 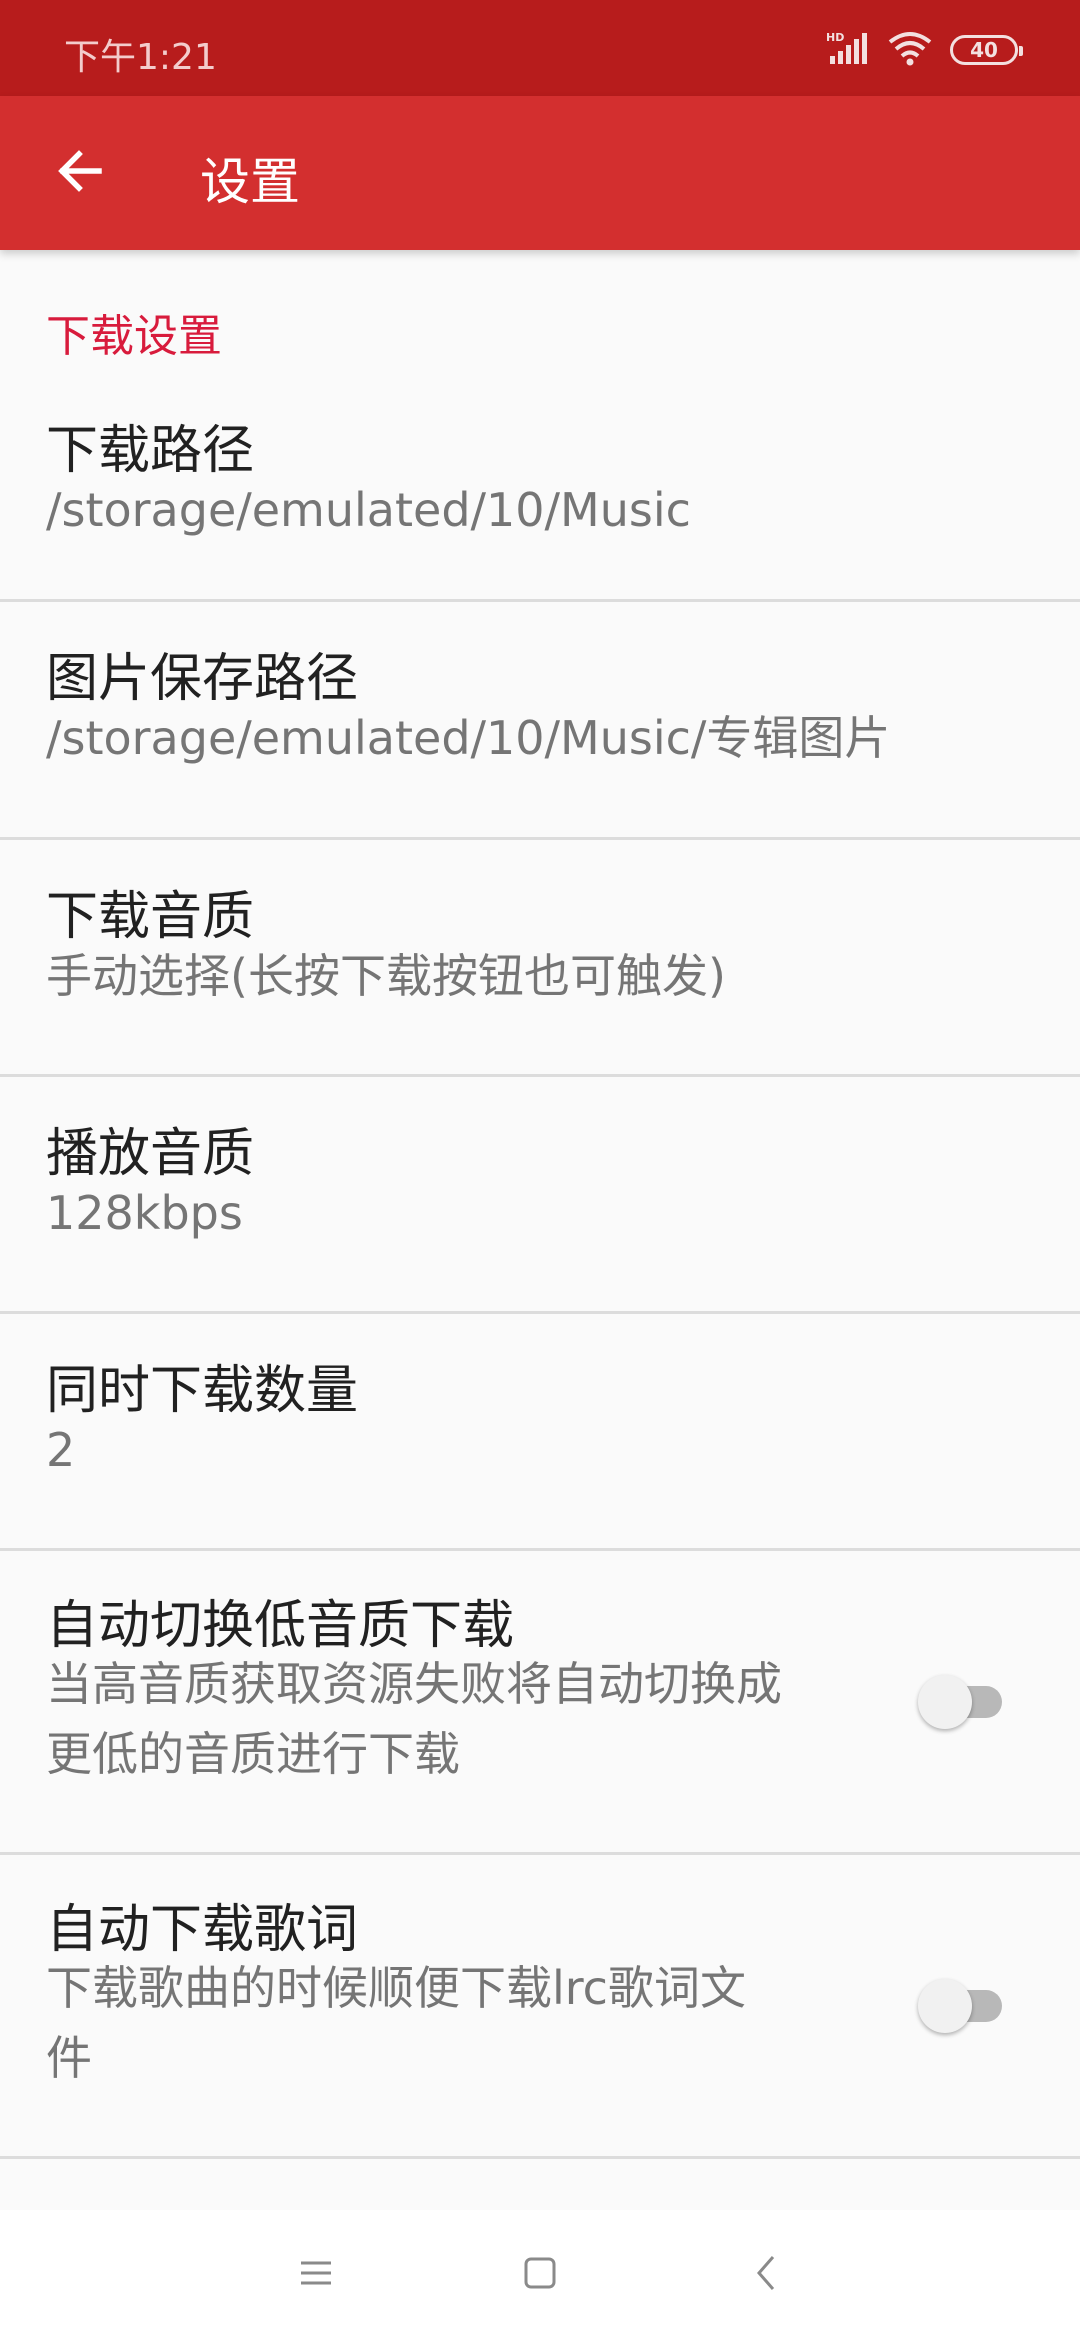 What do you see at coordinates (540, 1195) in the screenshot?
I see `pref-play-quality: 播放音质 128kbps` at bounding box center [540, 1195].